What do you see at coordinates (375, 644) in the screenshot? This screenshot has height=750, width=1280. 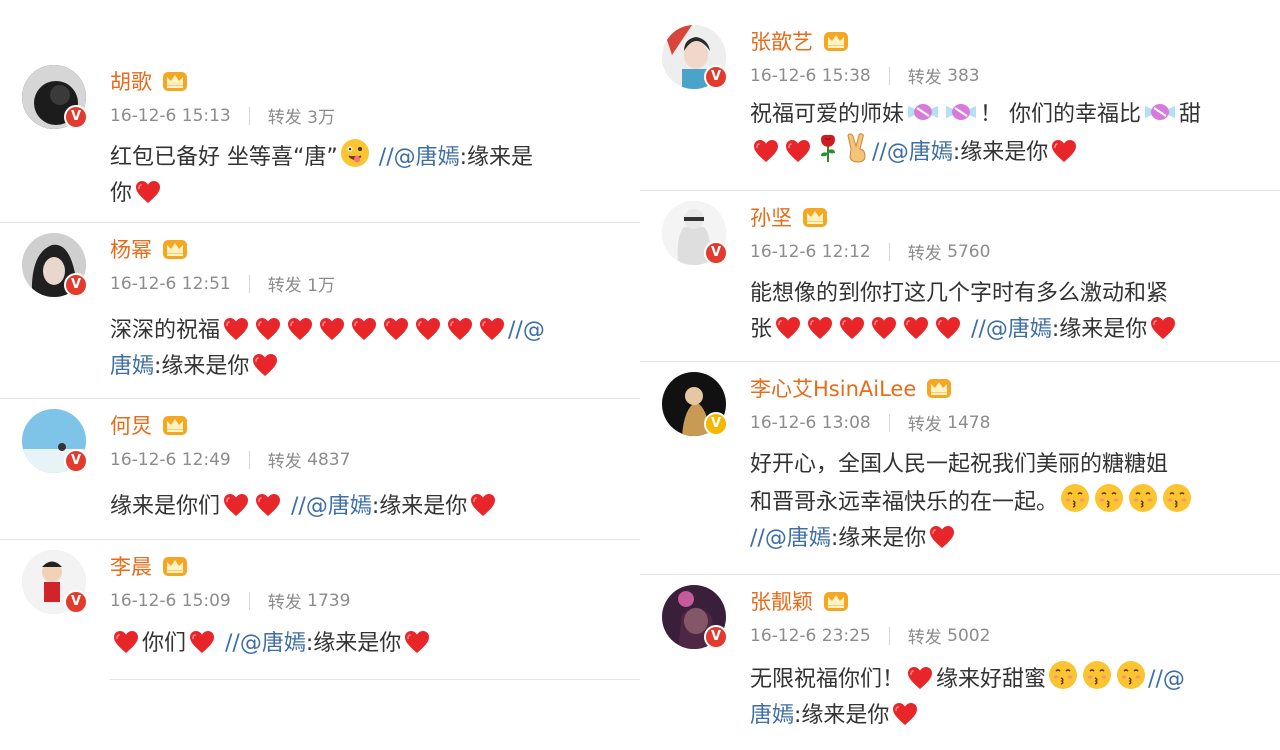 I see `post-text: 你们 //@唐嫣:缘来是你` at bounding box center [375, 644].